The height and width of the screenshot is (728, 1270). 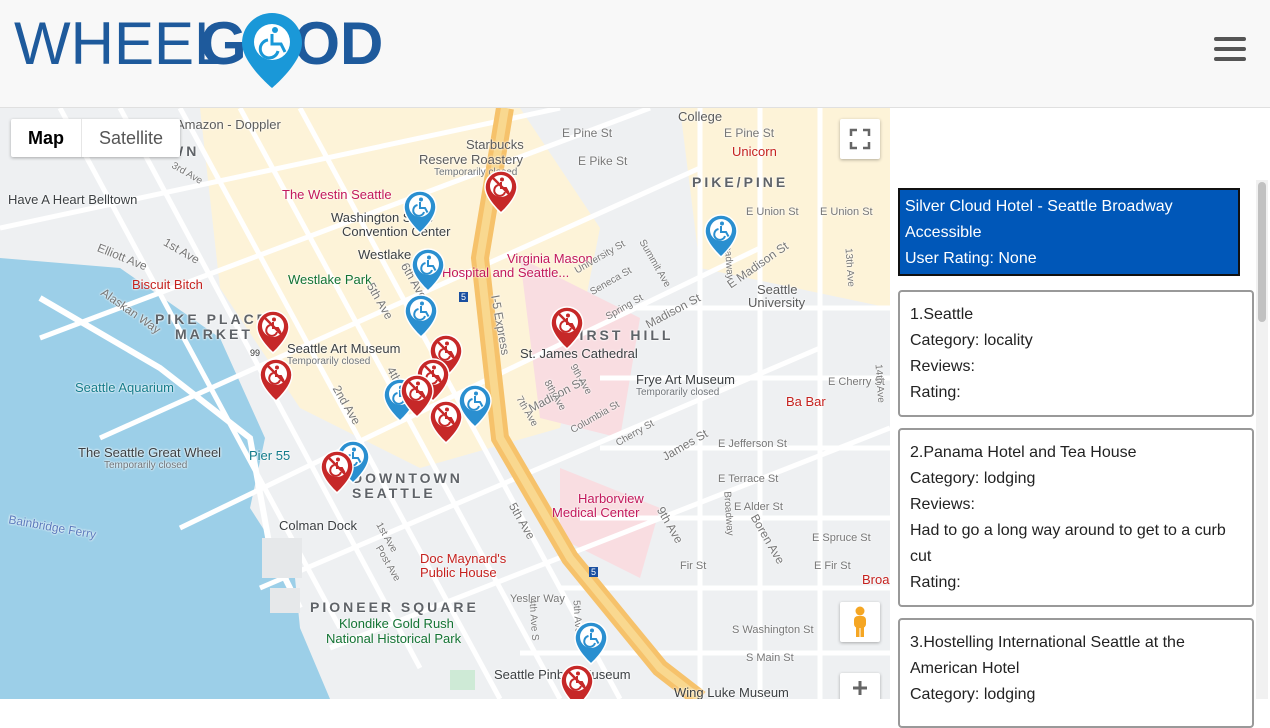 What do you see at coordinates (943, 232) in the screenshot?
I see `selected-place-status: Accessible` at bounding box center [943, 232].